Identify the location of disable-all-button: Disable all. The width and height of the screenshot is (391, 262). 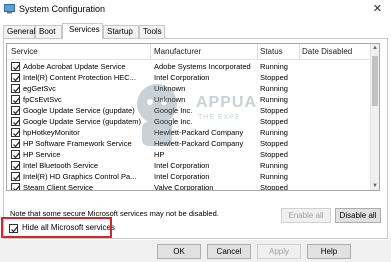
(358, 215).